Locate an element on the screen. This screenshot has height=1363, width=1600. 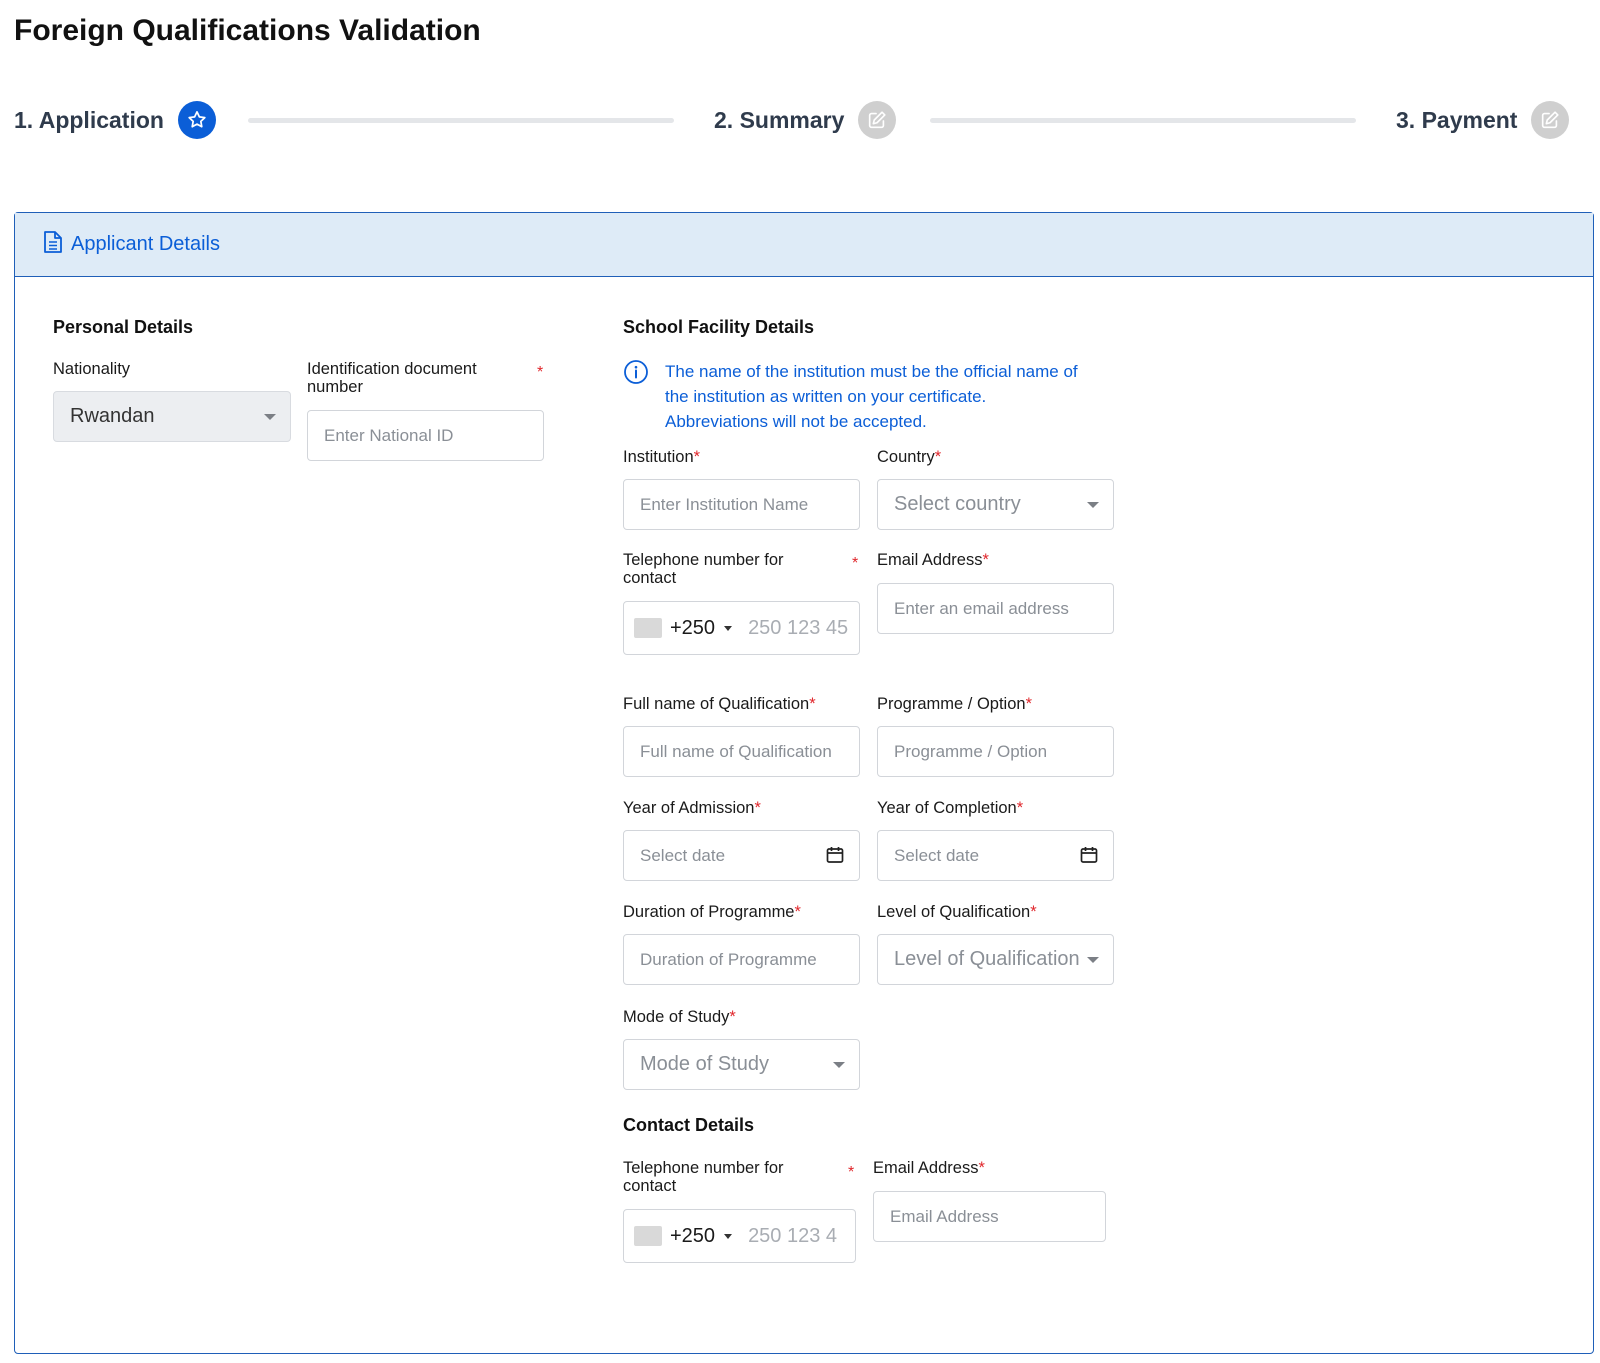
qualification-name-placeholder: Full name of Qualification is located at coordinates (736, 751).